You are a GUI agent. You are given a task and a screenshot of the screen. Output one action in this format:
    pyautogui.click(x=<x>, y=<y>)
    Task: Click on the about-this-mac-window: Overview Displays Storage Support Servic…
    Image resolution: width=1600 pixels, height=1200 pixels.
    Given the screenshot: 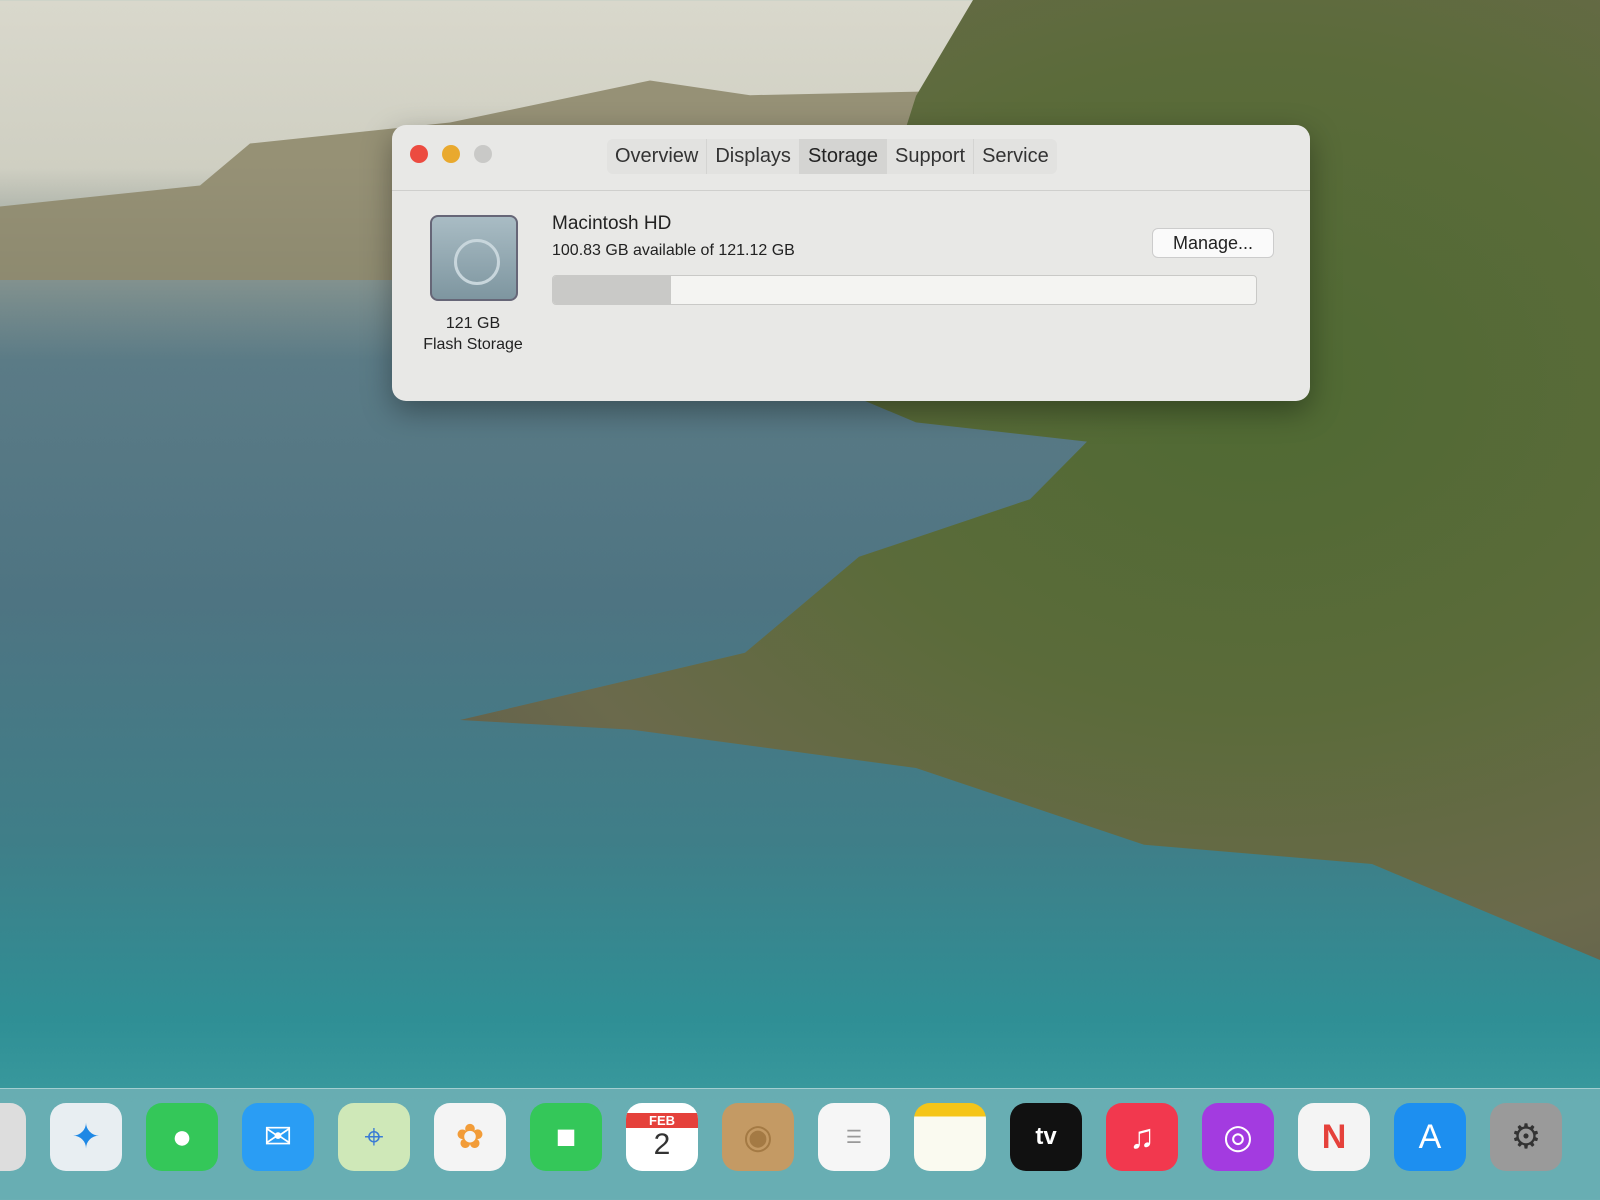 What is the action you would take?
    pyautogui.click(x=851, y=263)
    